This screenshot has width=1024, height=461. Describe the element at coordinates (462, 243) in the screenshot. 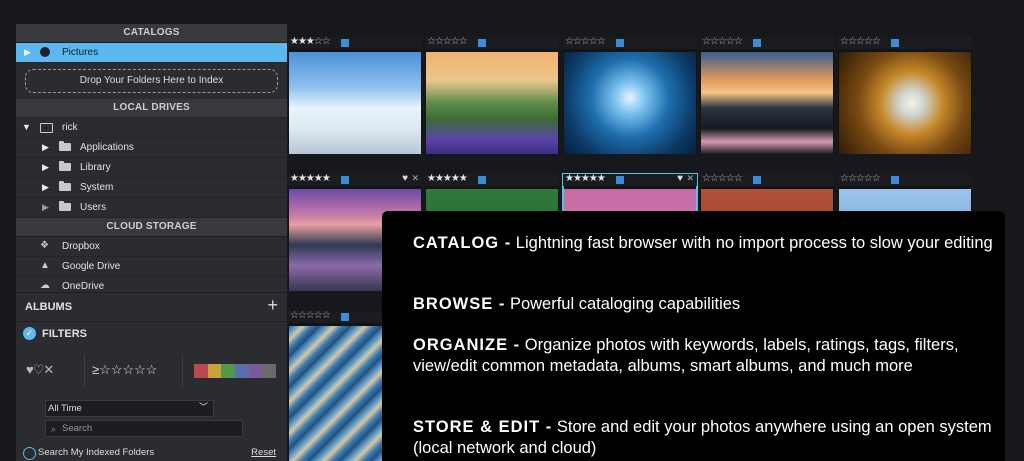

I see `feature-heading: CATALOG -` at that location.